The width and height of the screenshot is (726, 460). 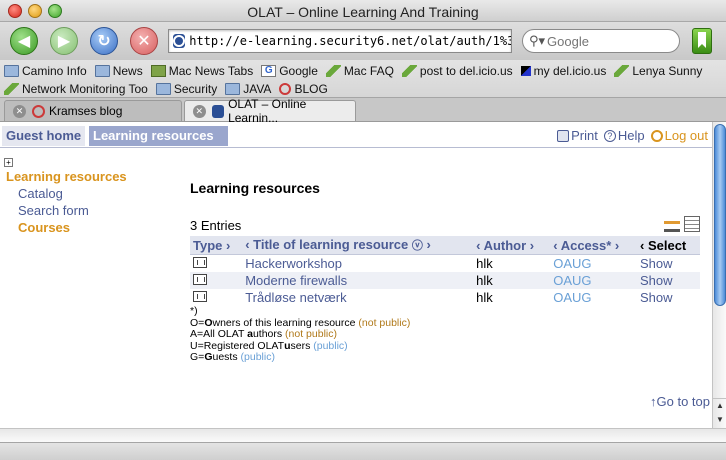 I want to click on search-field: ⚲▾, so click(x=601, y=41).